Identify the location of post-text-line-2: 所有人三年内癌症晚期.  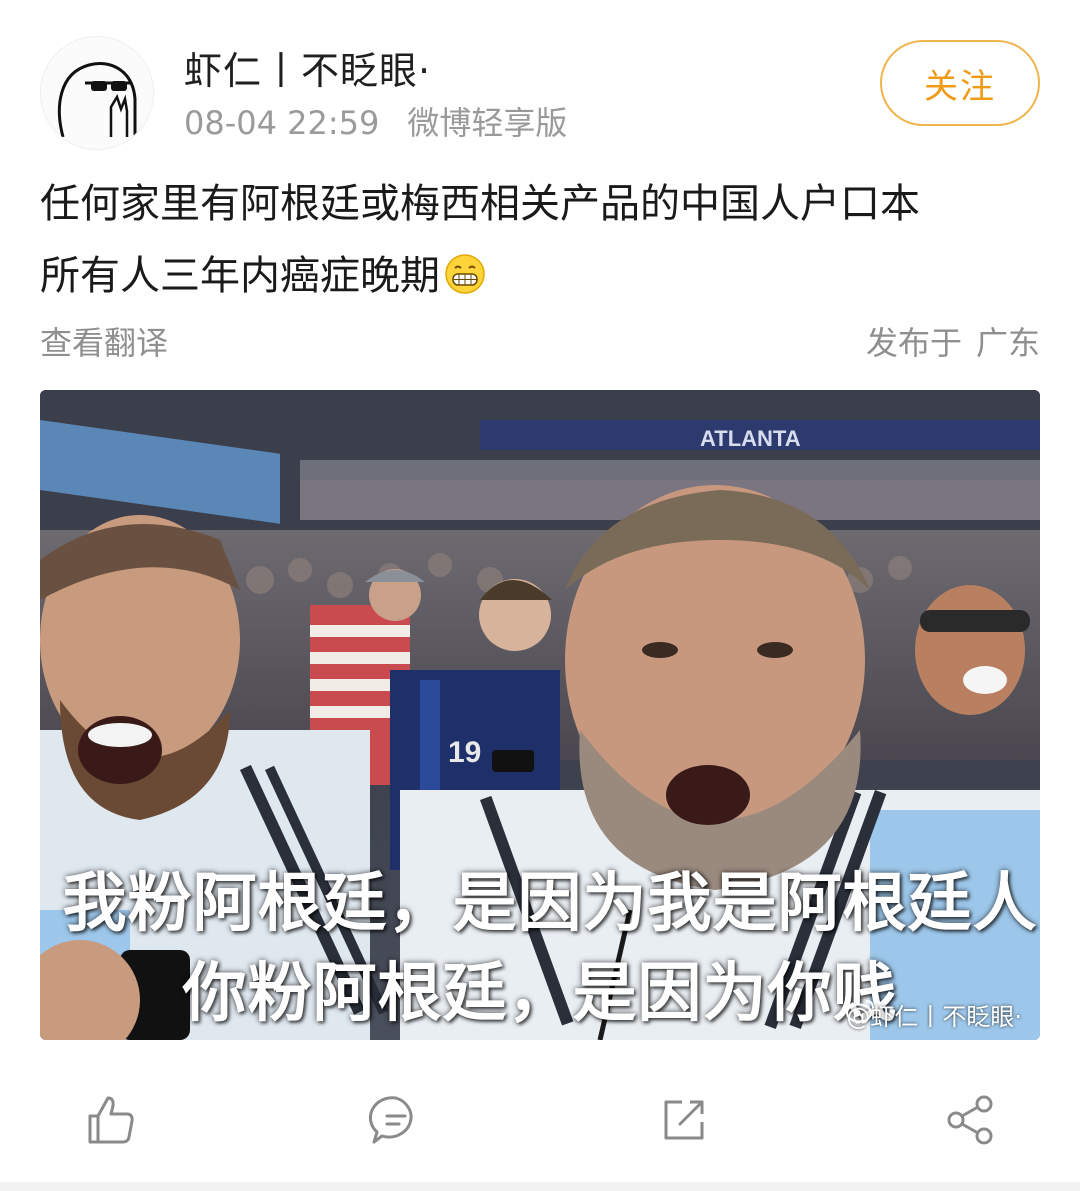
(540, 276).